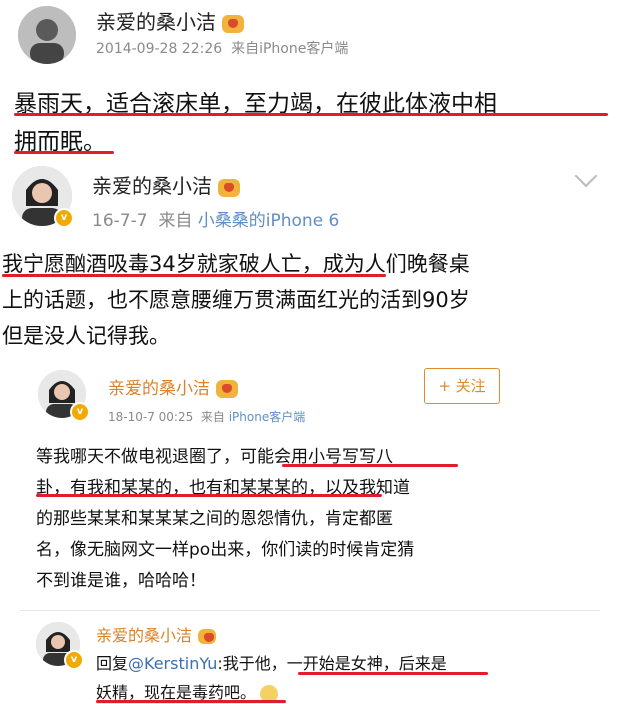 Image resolution: width=617 pixels, height=704 pixels. Describe the element at coordinates (120, 221) in the screenshot. I see `post-date: 16-7-7` at that location.